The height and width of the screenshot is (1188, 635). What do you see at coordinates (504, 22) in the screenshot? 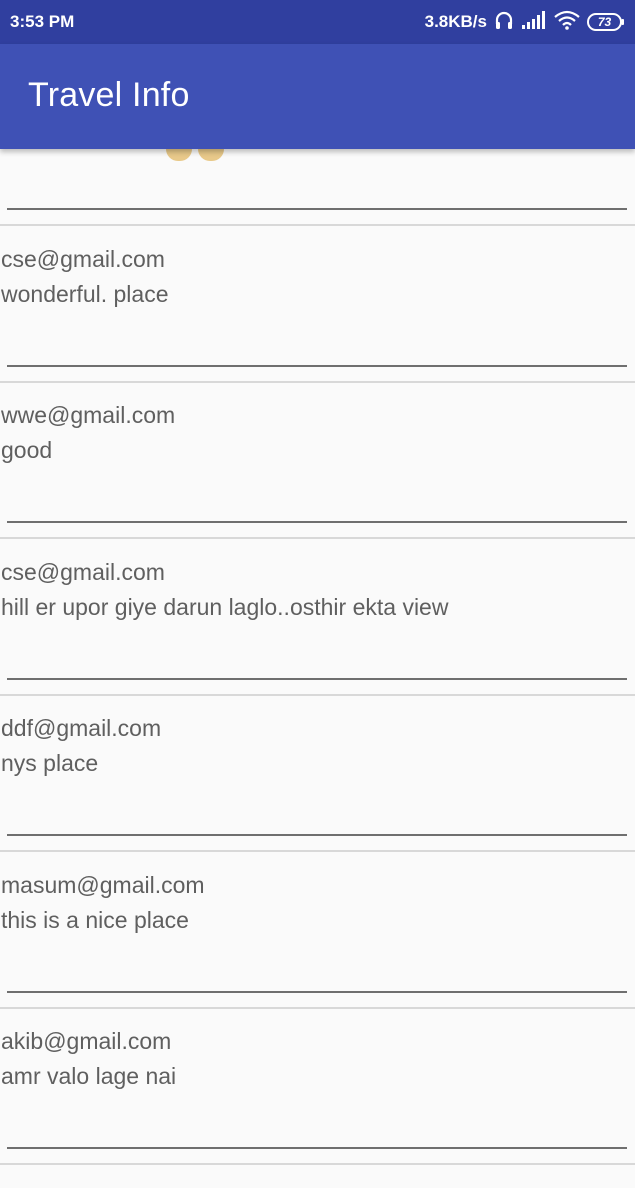
I see `headphone-icon` at bounding box center [504, 22].